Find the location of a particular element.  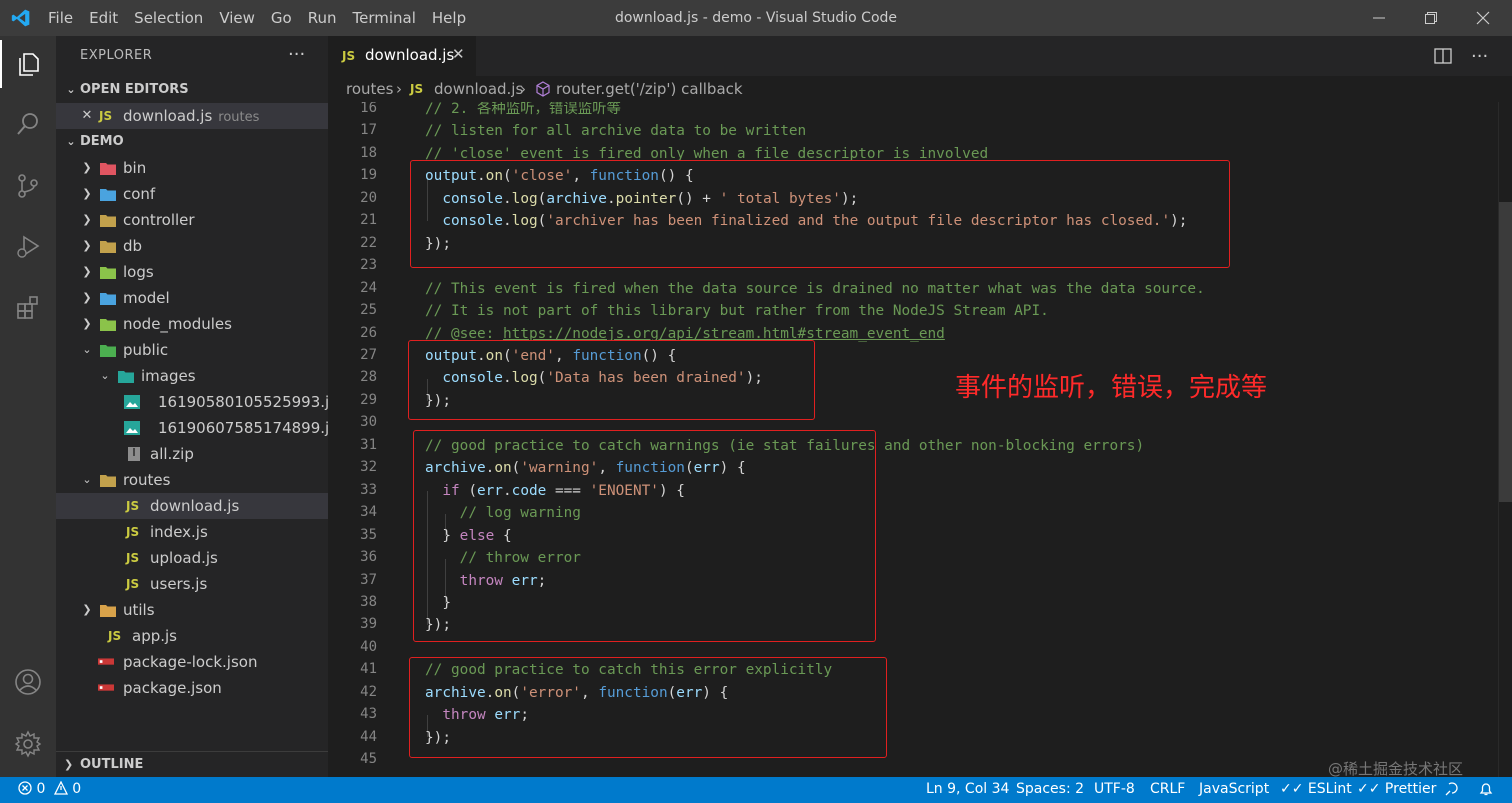

editor-more-actions-icon: ··· is located at coordinates (1479, 56).